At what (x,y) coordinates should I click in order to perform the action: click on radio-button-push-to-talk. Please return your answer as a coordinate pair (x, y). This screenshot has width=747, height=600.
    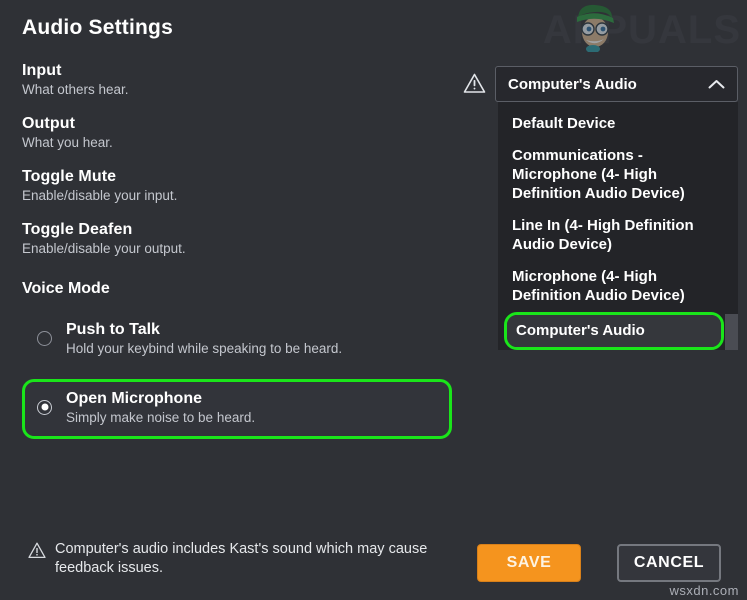
    Looking at the image, I should click on (44, 338).